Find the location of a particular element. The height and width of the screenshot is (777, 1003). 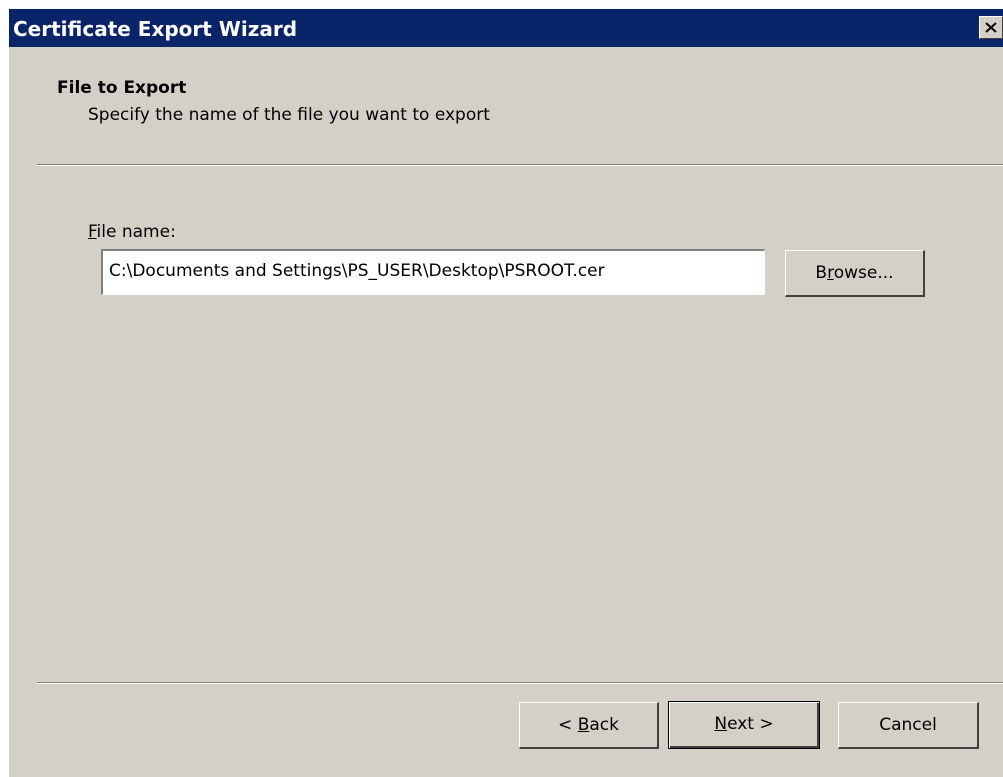

file-name-label-mnemonic: F is located at coordinates (92, 232).